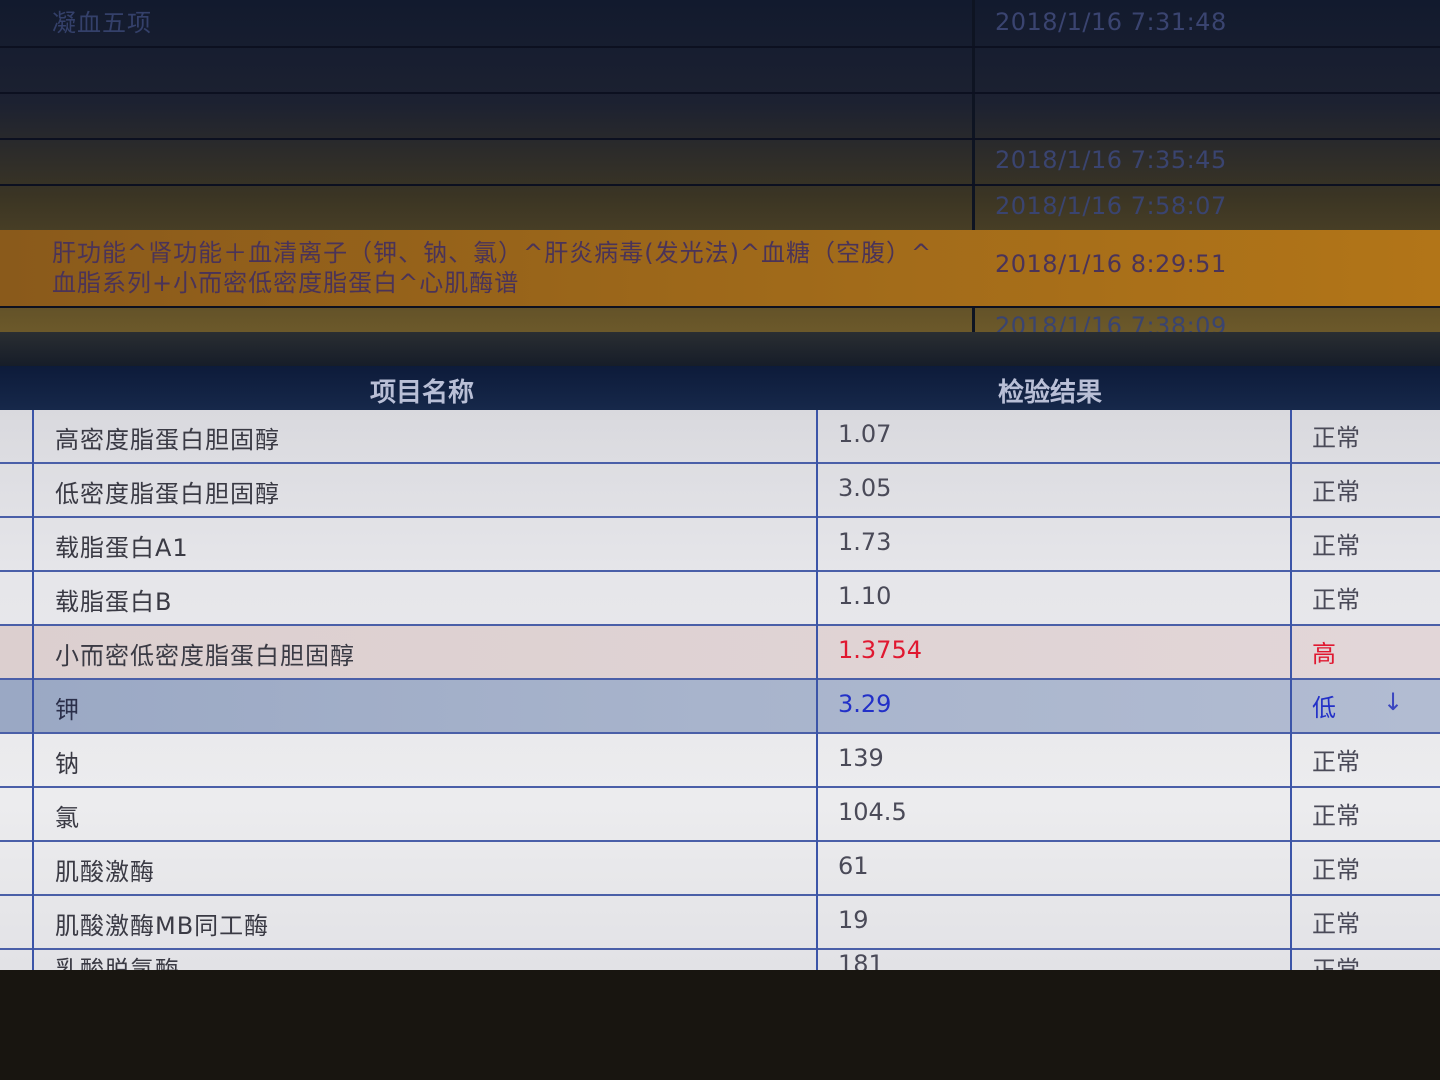 The image size is (1440, 1080). What do you see at coordinates (1111, 264) in the screenshot?
I see `order-time: 2018/1/16 8:29:51` at bounding box center [1111, 264].